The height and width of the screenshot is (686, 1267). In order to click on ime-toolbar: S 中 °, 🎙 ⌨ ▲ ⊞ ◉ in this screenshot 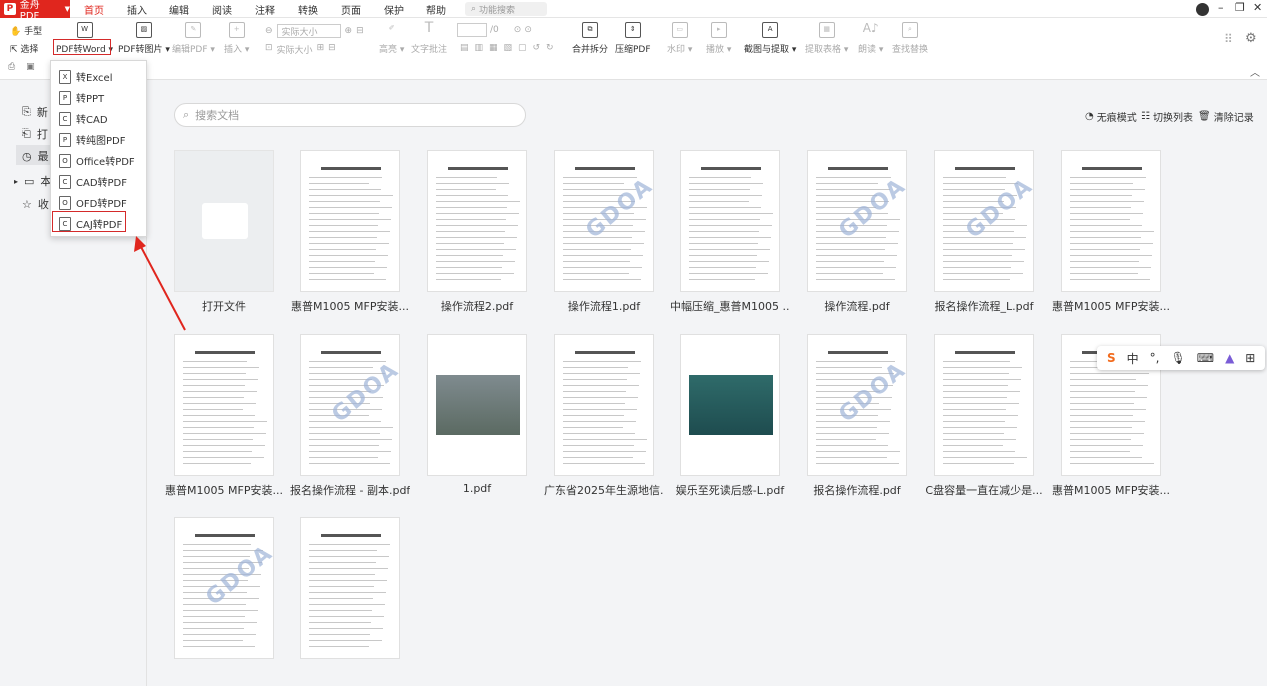, I will do `click(1182, 358)`.